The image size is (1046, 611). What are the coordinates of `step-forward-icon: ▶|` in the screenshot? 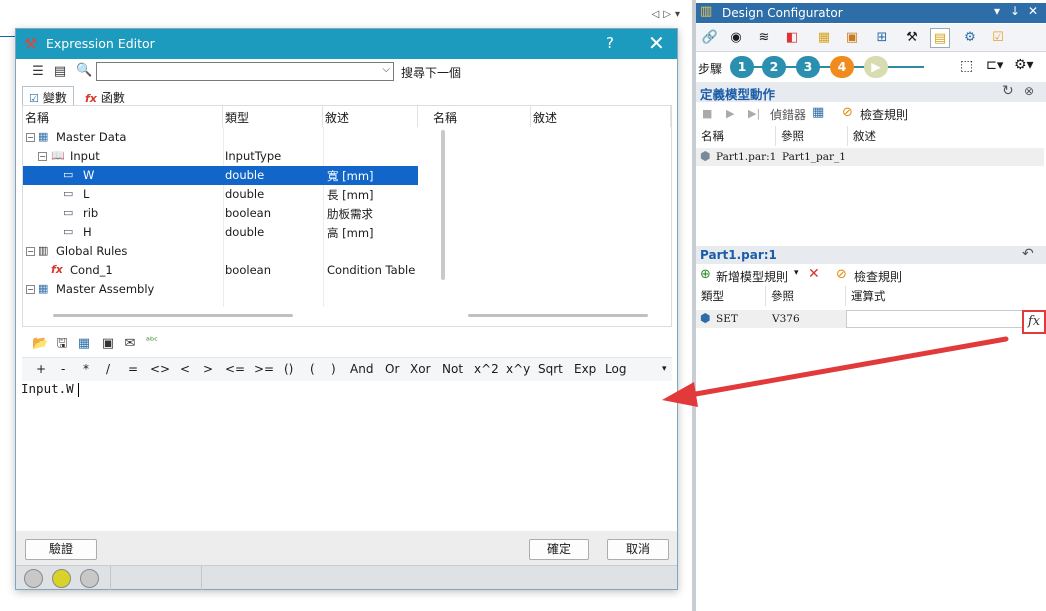 It's located at (754, 113).